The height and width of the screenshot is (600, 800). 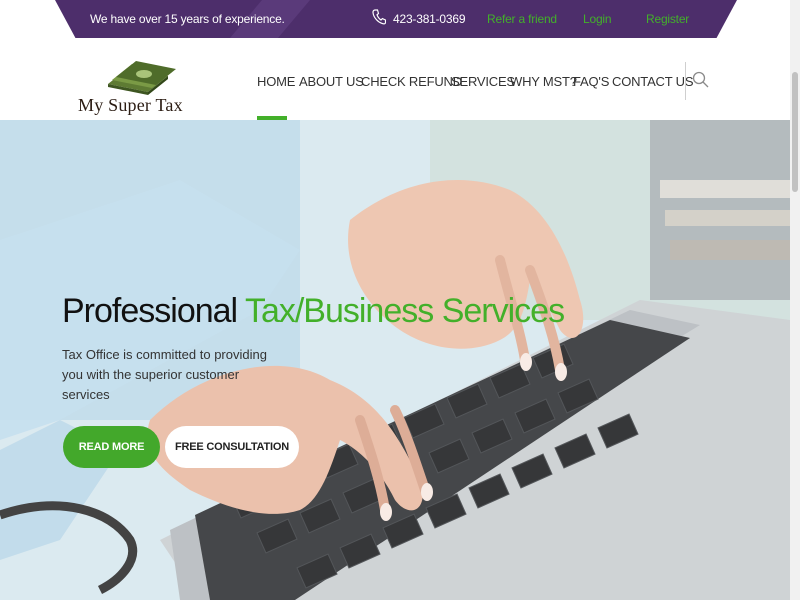 I want to click on phone-number: 423-381-0369, so click(x=429, y=19).